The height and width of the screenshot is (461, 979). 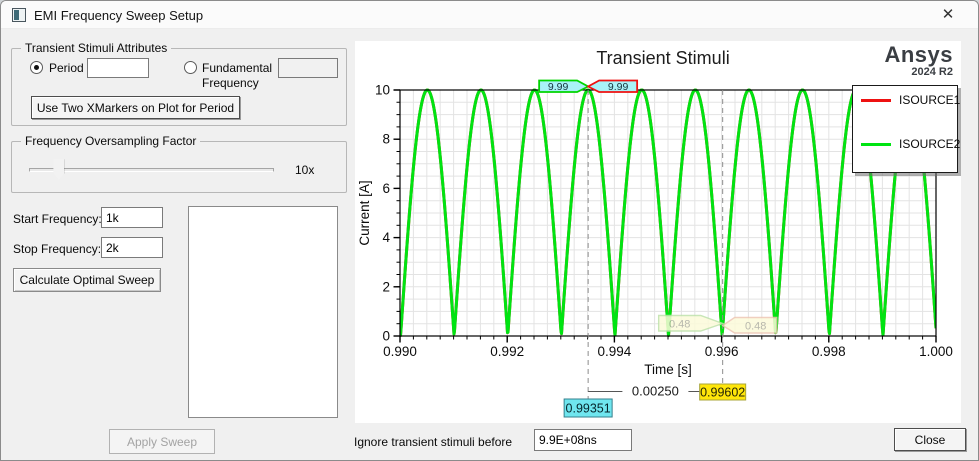 I want to click on stop-frequency-input, so click(x=132, y=247).